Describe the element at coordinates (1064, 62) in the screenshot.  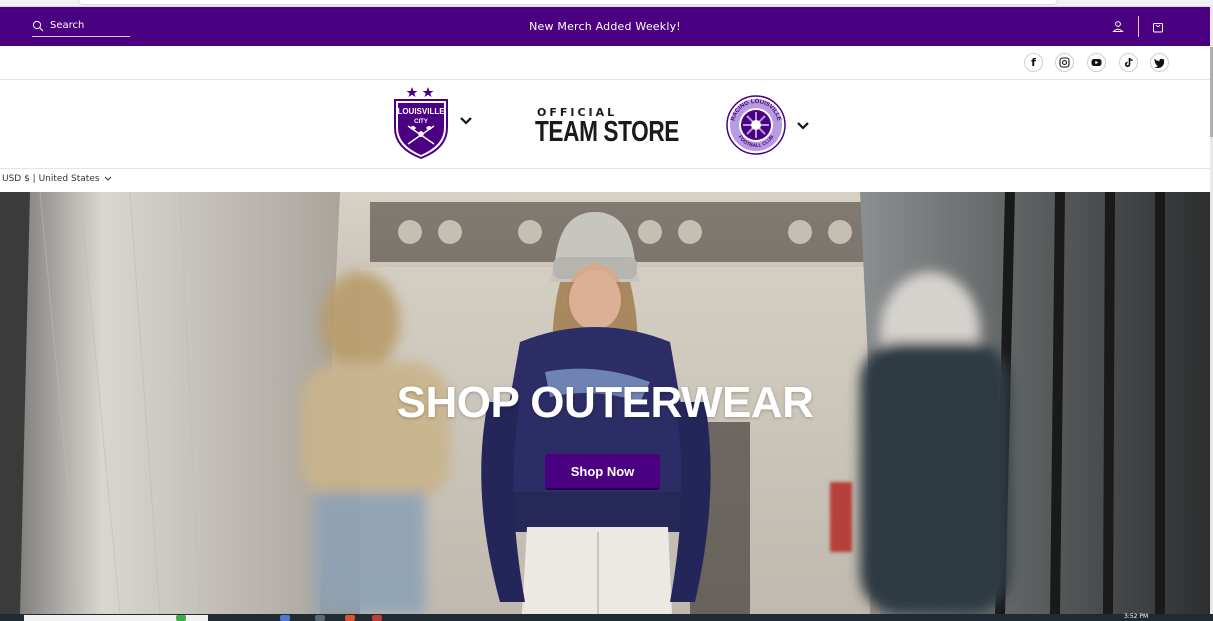
I see `instagram-icon` at that location.